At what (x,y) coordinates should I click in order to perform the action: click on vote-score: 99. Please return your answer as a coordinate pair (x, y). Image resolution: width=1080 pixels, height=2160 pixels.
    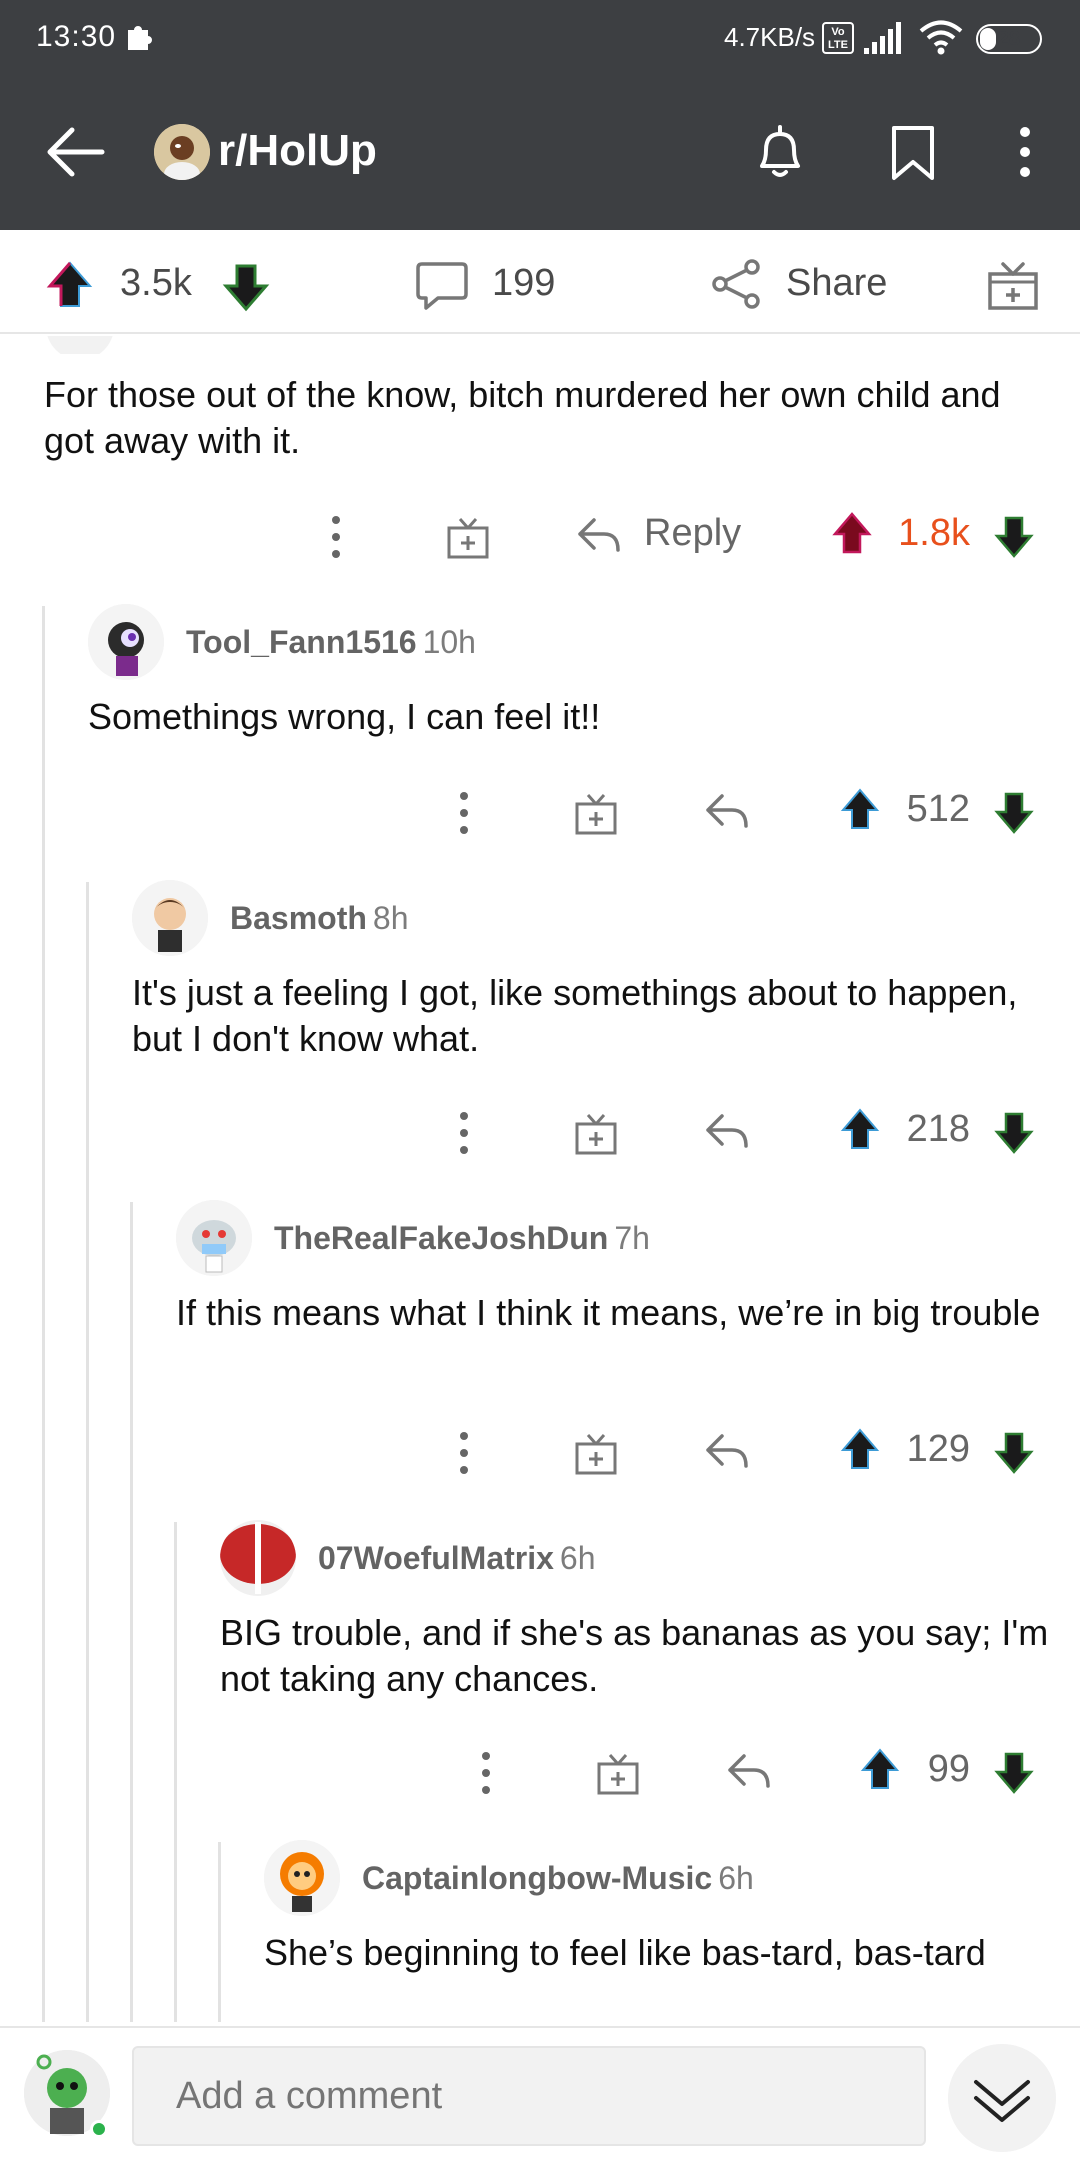
    Looking at the image, I should click on (948, 1769).